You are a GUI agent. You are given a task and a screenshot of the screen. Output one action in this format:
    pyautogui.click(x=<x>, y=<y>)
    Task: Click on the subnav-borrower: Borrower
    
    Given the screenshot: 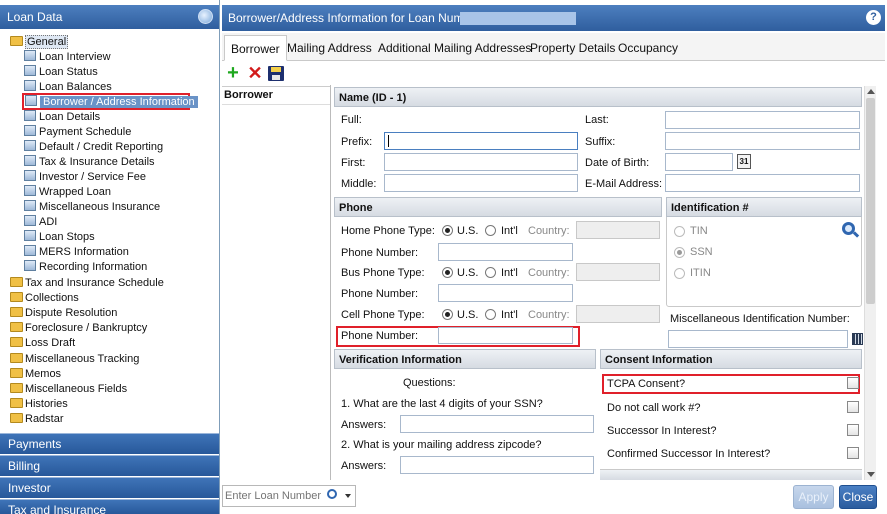 What is the action you would take?
    pyautogui.click(x=248, y=95)
    